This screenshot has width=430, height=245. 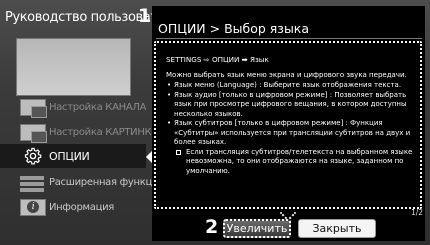 I want to click on sidebar-item-extended-function: Расширенная функция, so click(x=82, y=182).